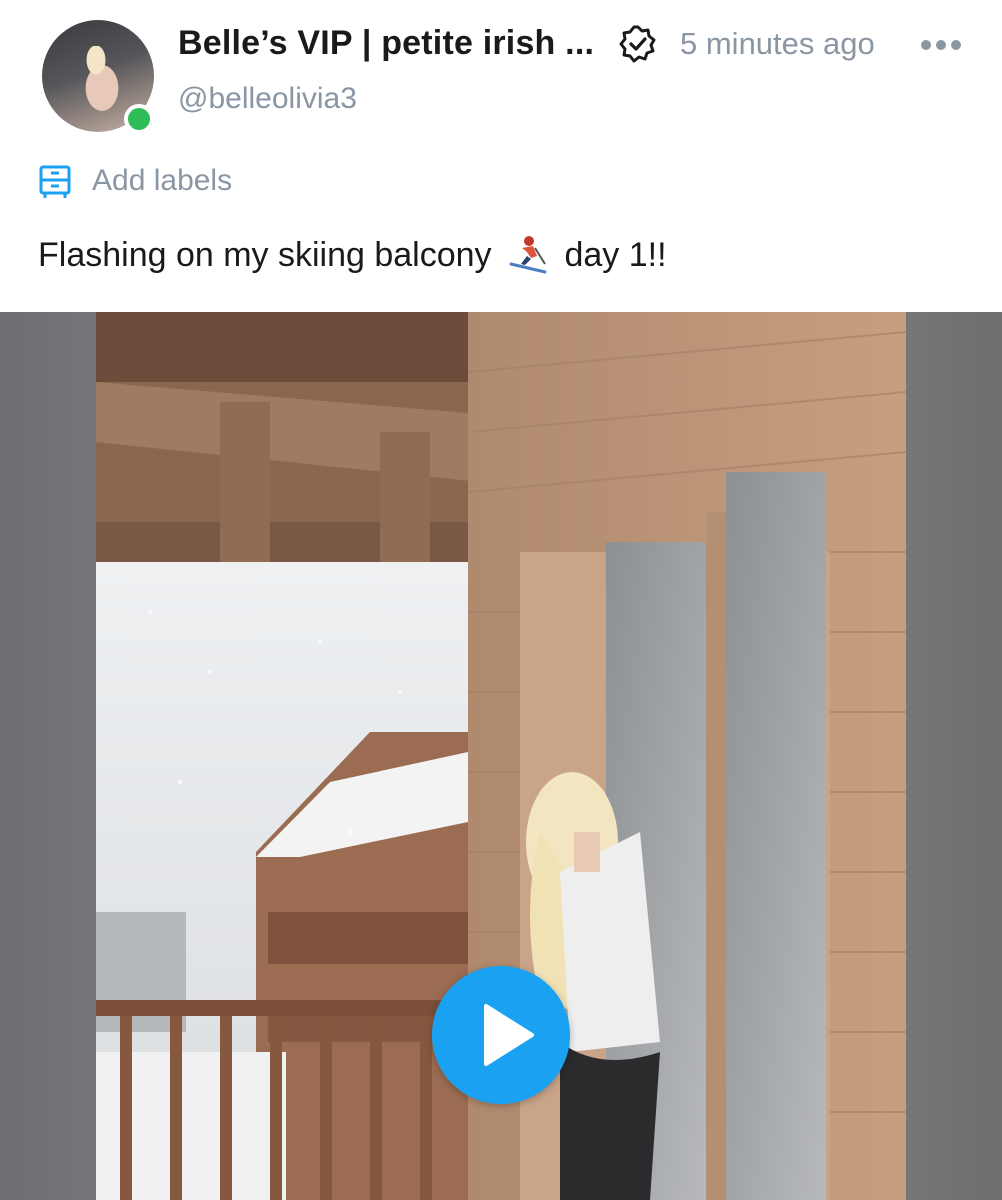  I want to click on online-status-indicator, so click(139, 119).